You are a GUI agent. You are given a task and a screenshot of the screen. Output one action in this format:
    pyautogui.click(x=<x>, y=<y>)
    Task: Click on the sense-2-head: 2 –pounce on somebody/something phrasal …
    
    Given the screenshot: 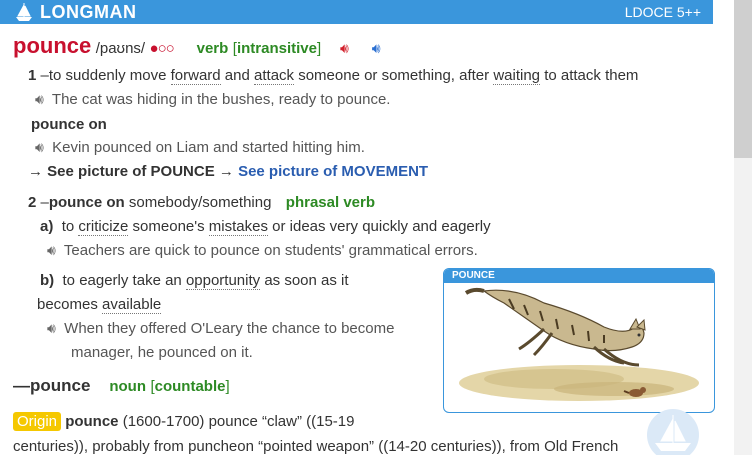 What is the action you would take?
    pyautogui.click(x=202, y=202)
    